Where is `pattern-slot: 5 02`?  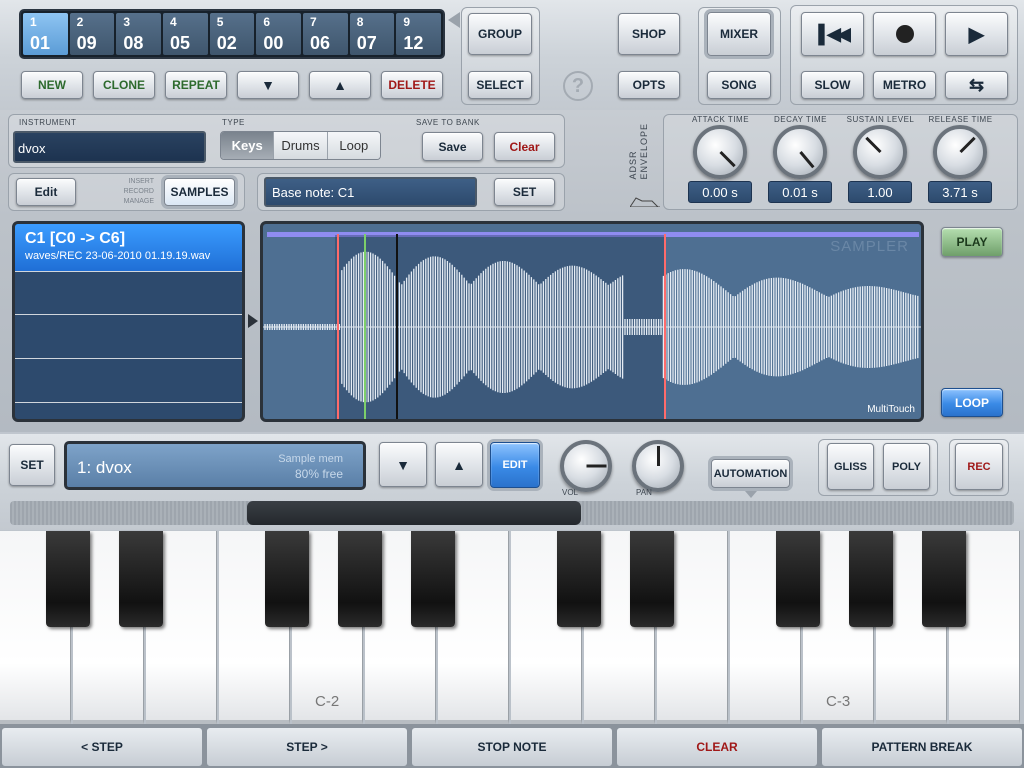
pattern-slot: 5 02 is located at coordinates (232, 34).